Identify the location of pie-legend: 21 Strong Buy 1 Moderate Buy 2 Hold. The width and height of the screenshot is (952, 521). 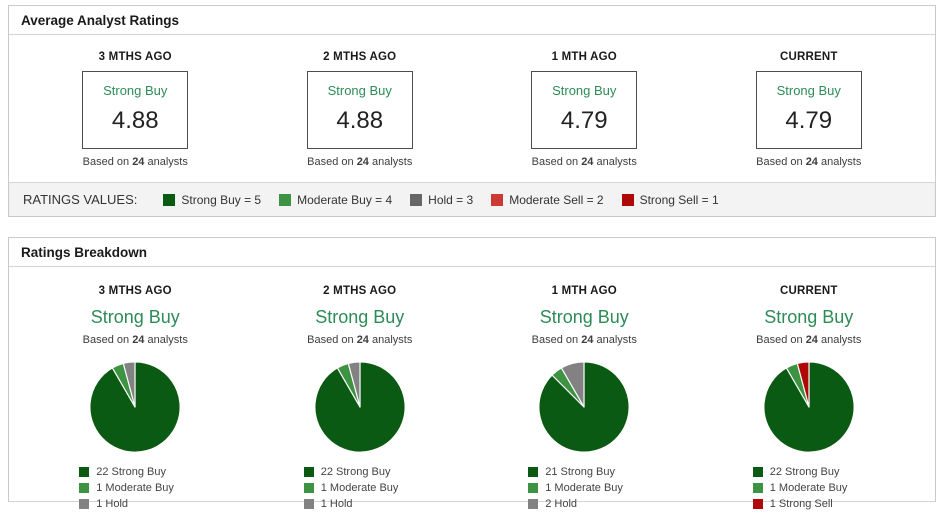
(584, 490).